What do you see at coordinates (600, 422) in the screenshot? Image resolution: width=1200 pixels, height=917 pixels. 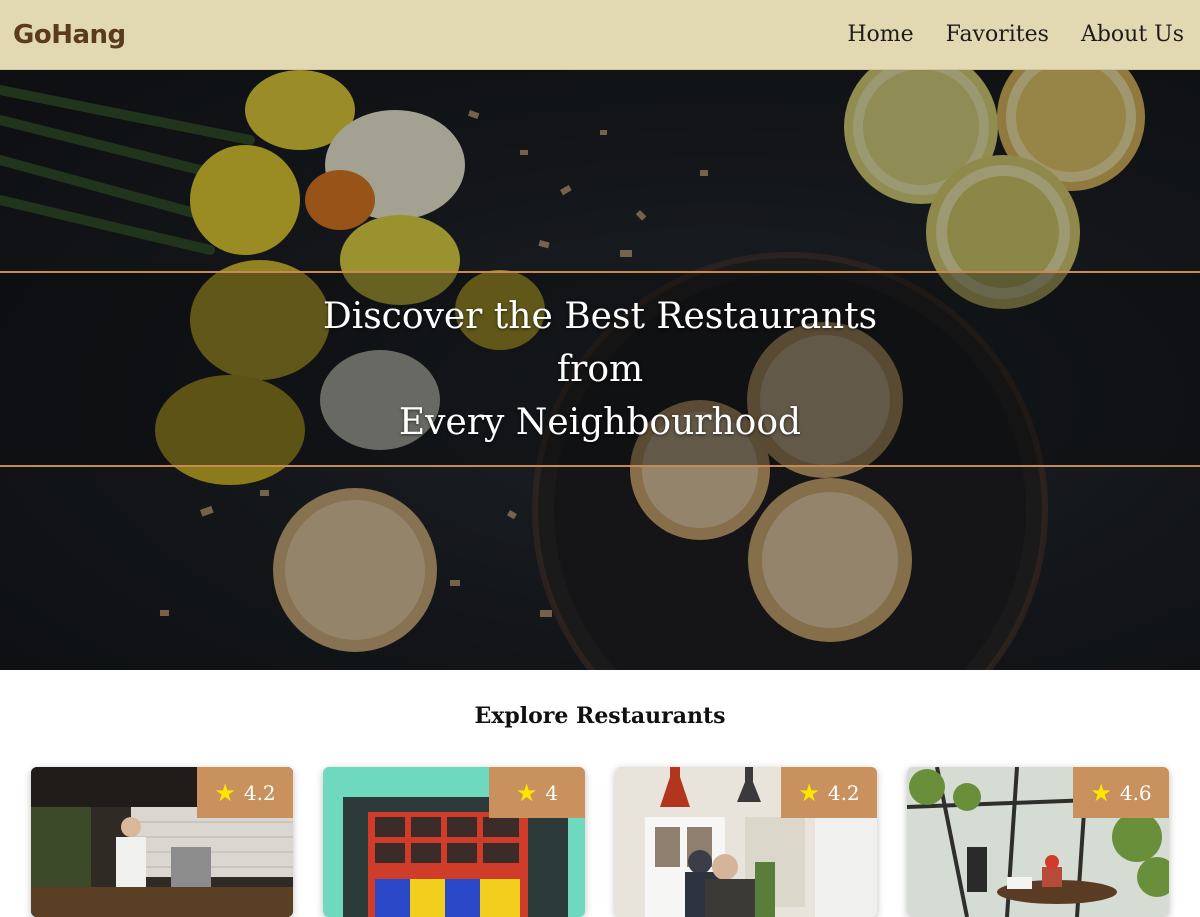 I see `hero-title-line-3: Every Neighbourhood` at bounding box center [600, 422].